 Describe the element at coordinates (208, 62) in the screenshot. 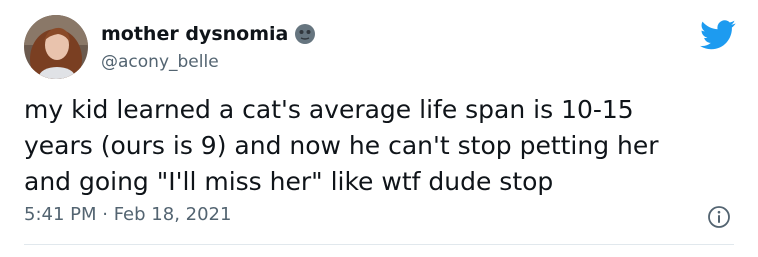

I see `user-handle: @acony_belle` at that location.